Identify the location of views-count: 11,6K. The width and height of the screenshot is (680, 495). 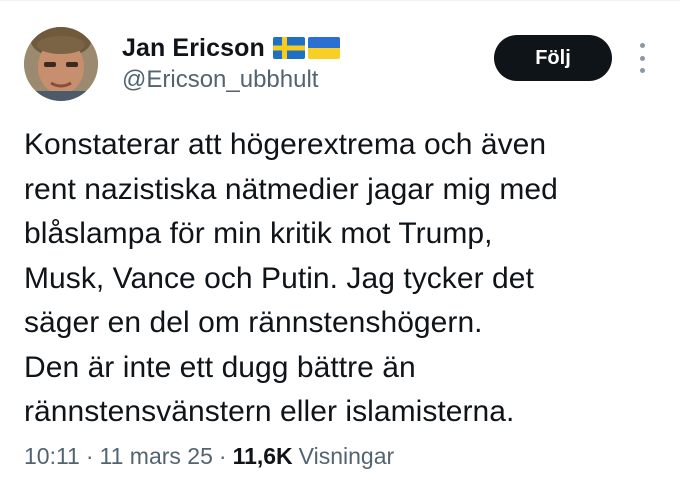
(262, 456).